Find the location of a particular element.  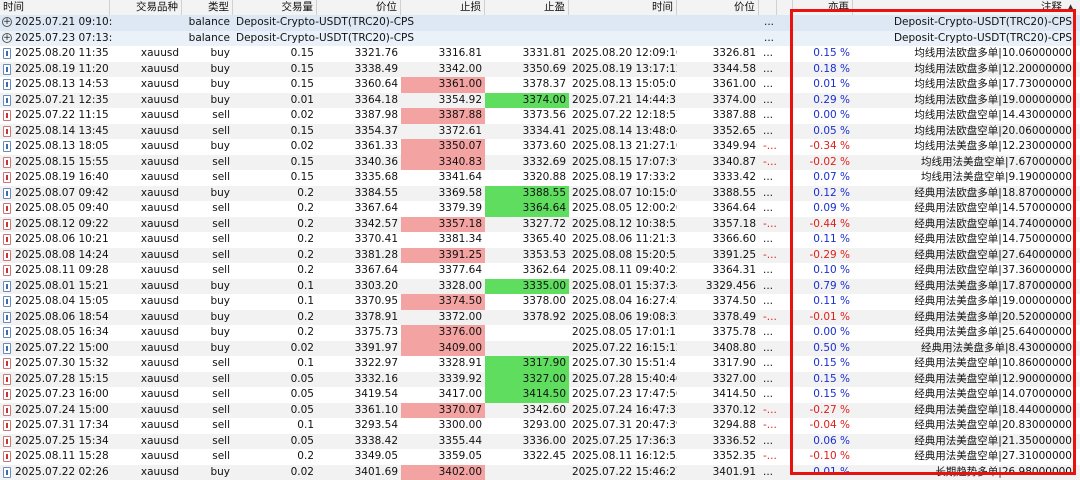

price-cell: 3364.18 is located at coordinates (359, 101).